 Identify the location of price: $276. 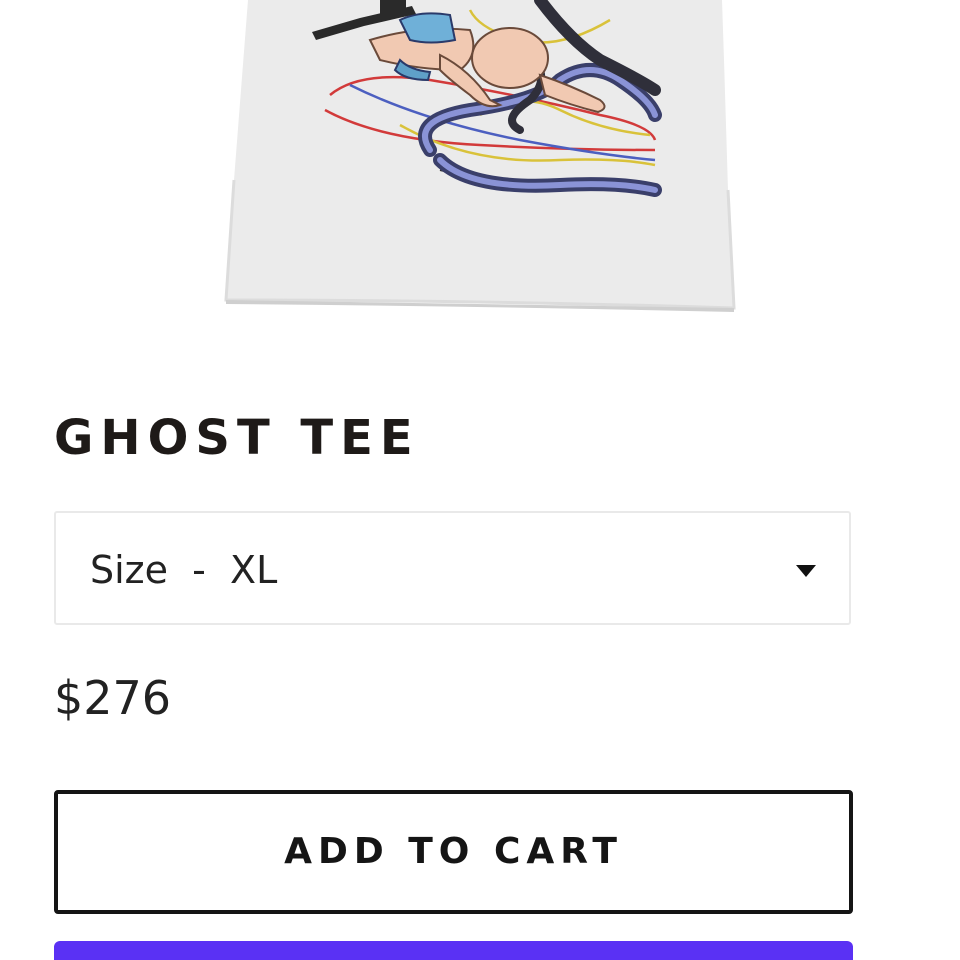
(113, 698).